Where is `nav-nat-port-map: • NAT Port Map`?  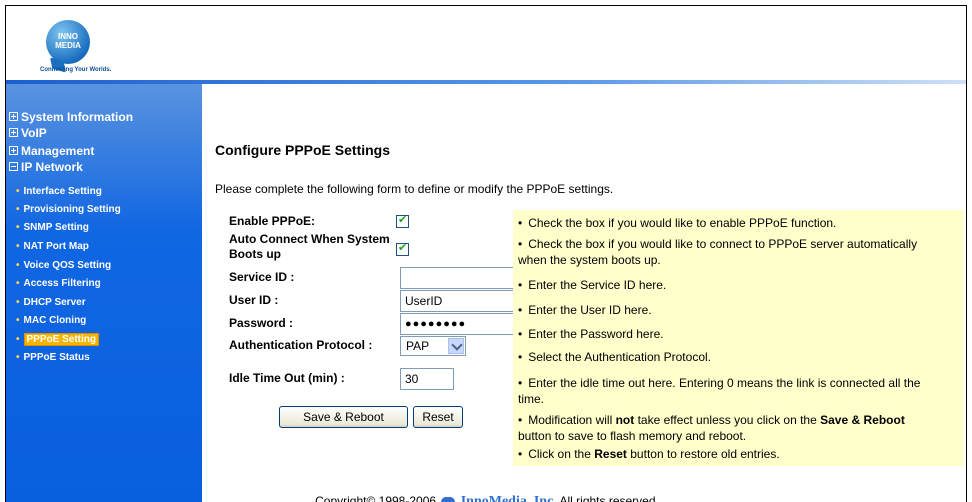
nav-nat-port-map: • NAT Port Map is located at coordinates (52, 247).